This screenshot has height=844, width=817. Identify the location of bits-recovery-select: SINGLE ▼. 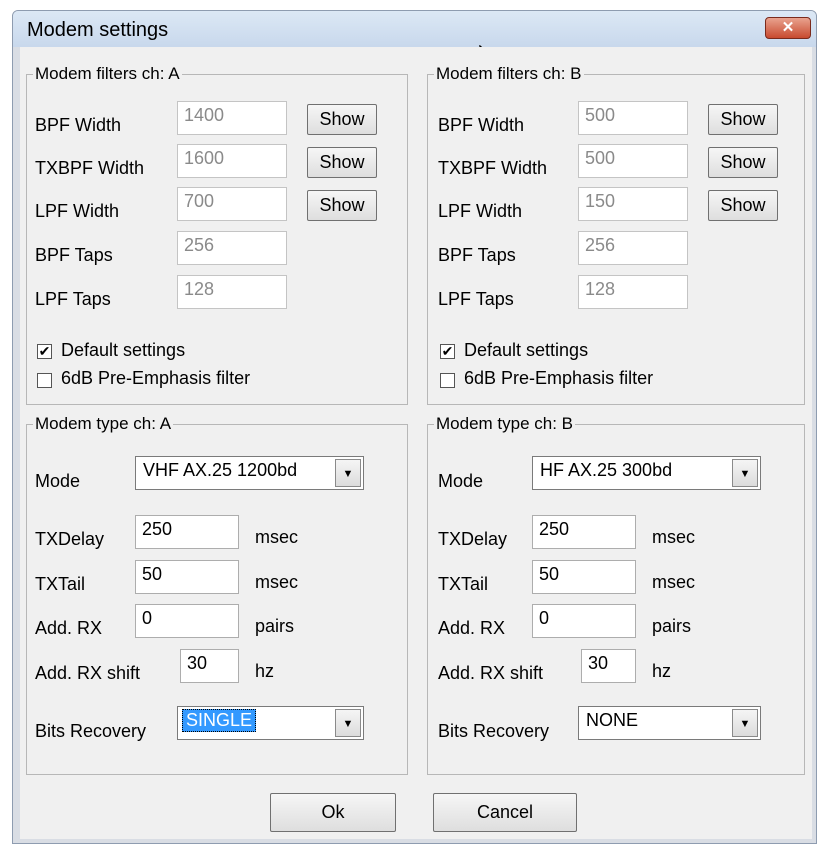
(270, 723).